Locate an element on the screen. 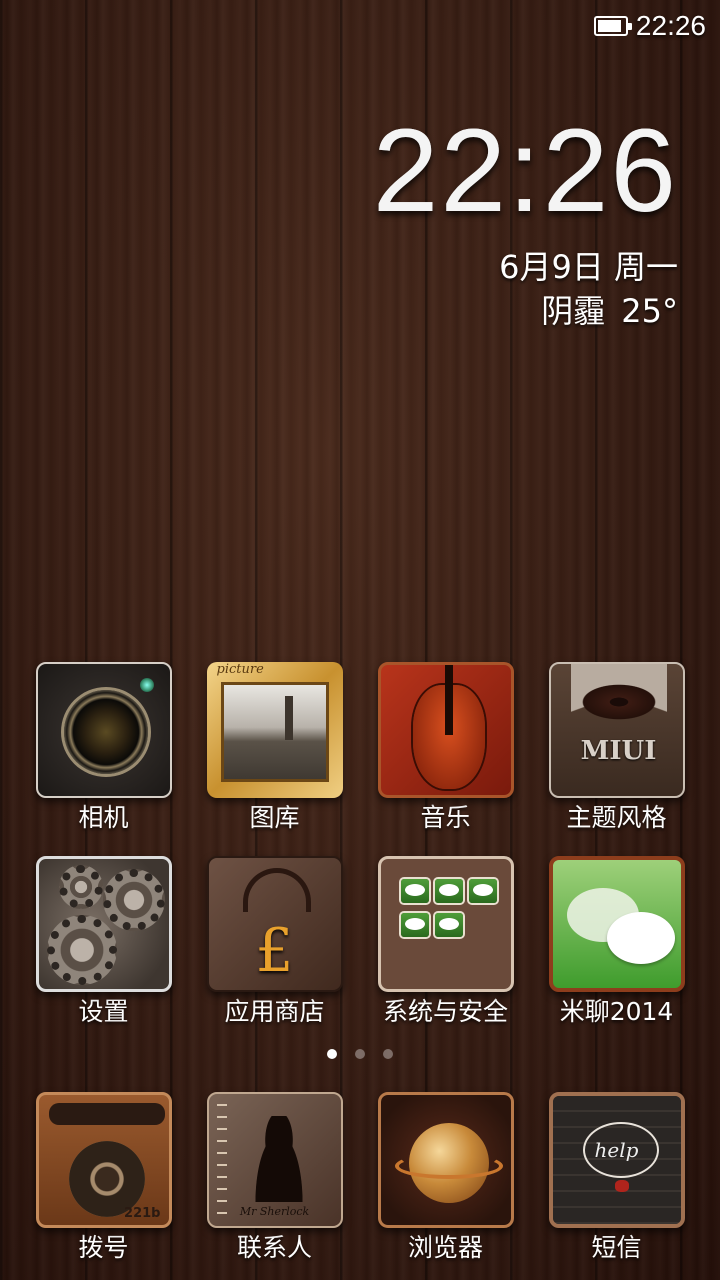 The height and width of the screenshot is (1280, 720). dialer-icon: 221b is located at coordinates (103, 1160).